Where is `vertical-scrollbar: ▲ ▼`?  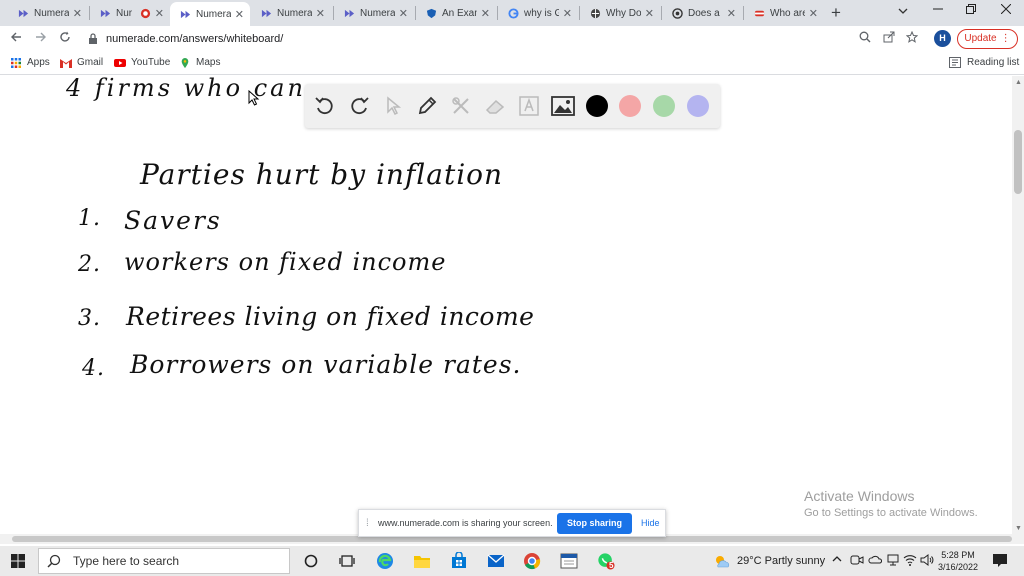
vertical-scrollbar: ▲ ▼ is located at coordinates (1018, 305).